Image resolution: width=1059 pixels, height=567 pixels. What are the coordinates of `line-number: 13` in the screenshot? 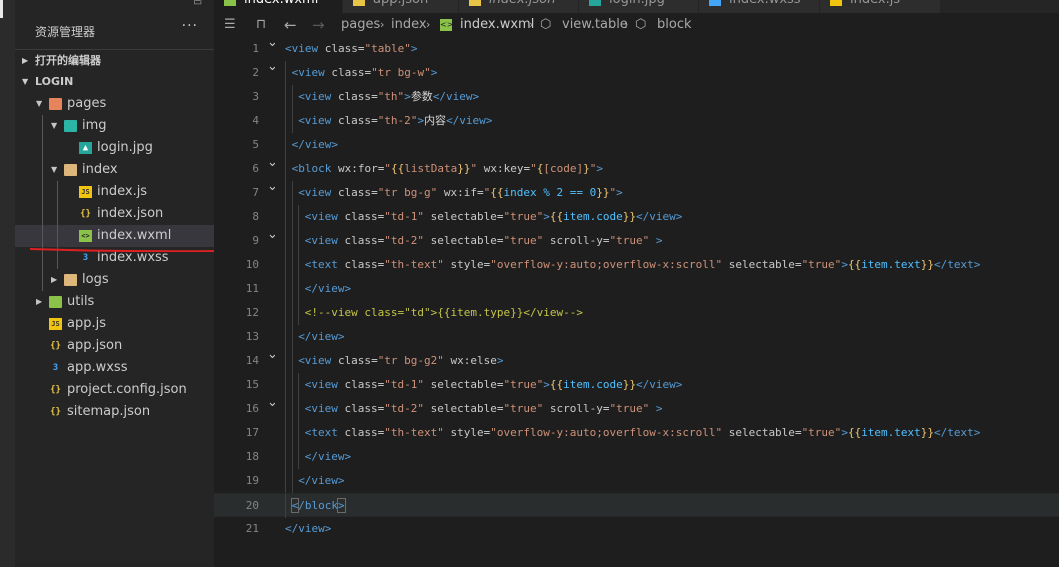 It's located at (252, 336).